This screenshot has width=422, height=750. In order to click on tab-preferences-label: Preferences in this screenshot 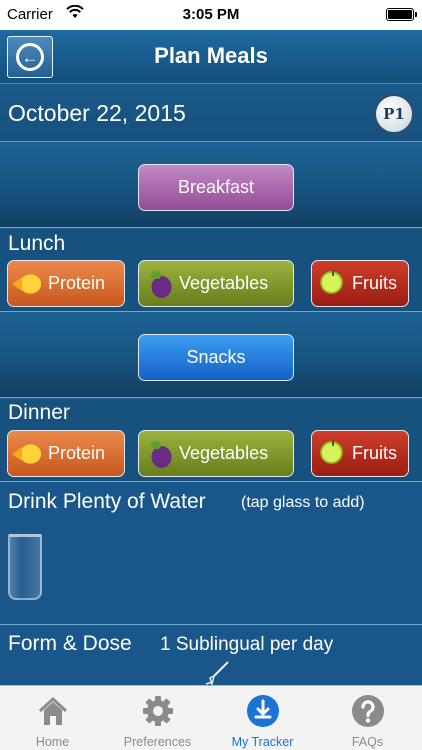, I will do `click(157, 742)`.